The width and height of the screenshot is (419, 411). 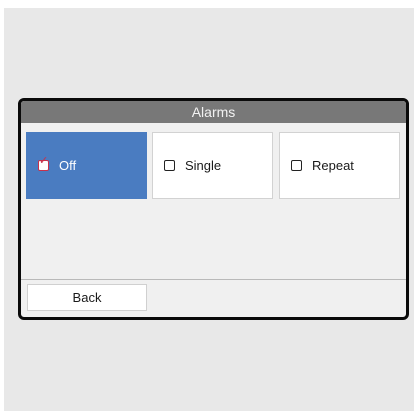 What do you see at coordinates (87, 297) in the screenshot?
I see `back-button: Back` at bounding box center [87, 297].